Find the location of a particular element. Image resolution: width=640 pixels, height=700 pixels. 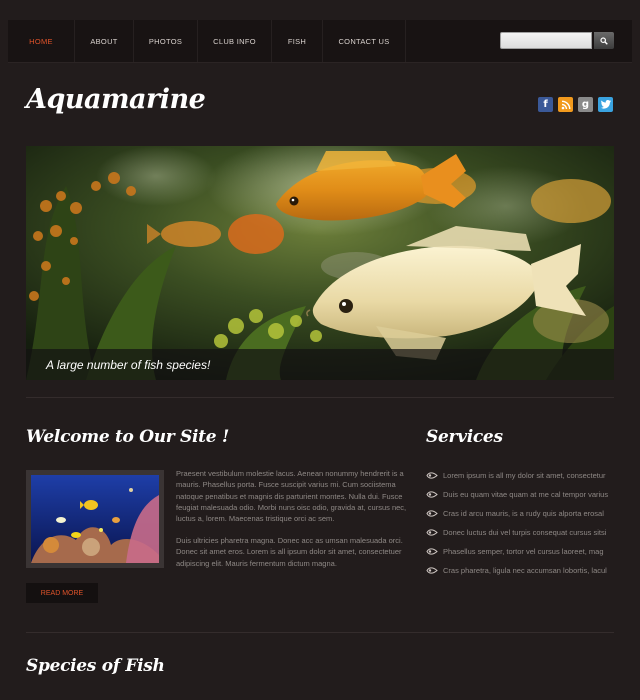

hero-caption-bar: A large number of fish species! is located at coordinates (320, 364).